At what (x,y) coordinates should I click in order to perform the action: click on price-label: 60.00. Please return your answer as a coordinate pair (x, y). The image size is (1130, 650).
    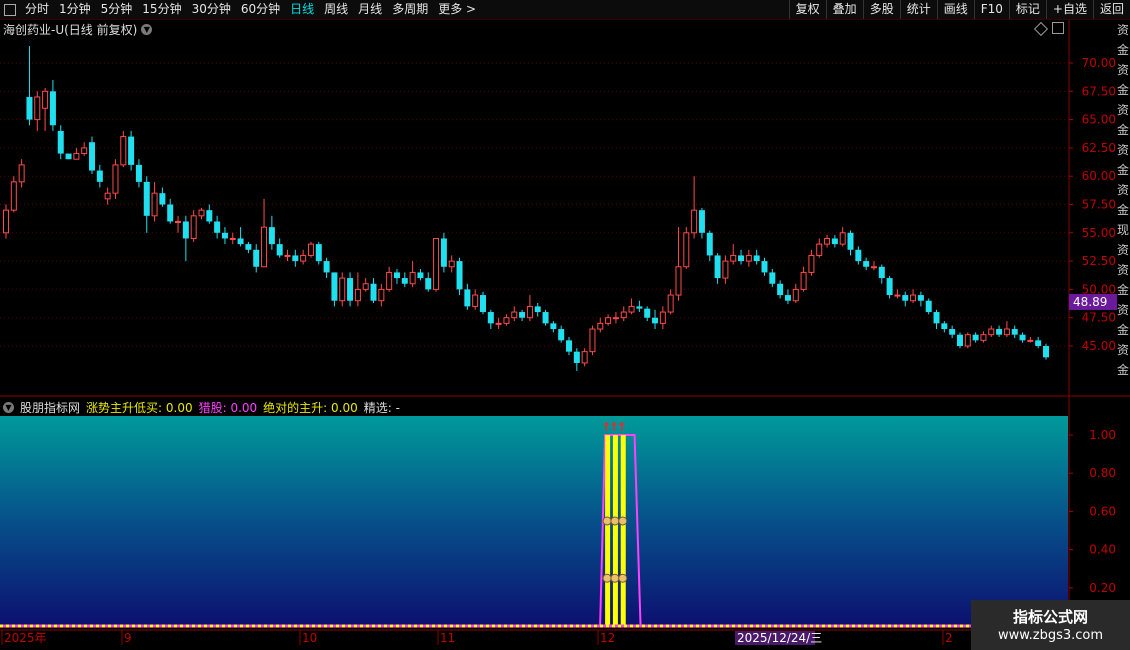
    Looking at the image, I should click on (1099, 176).